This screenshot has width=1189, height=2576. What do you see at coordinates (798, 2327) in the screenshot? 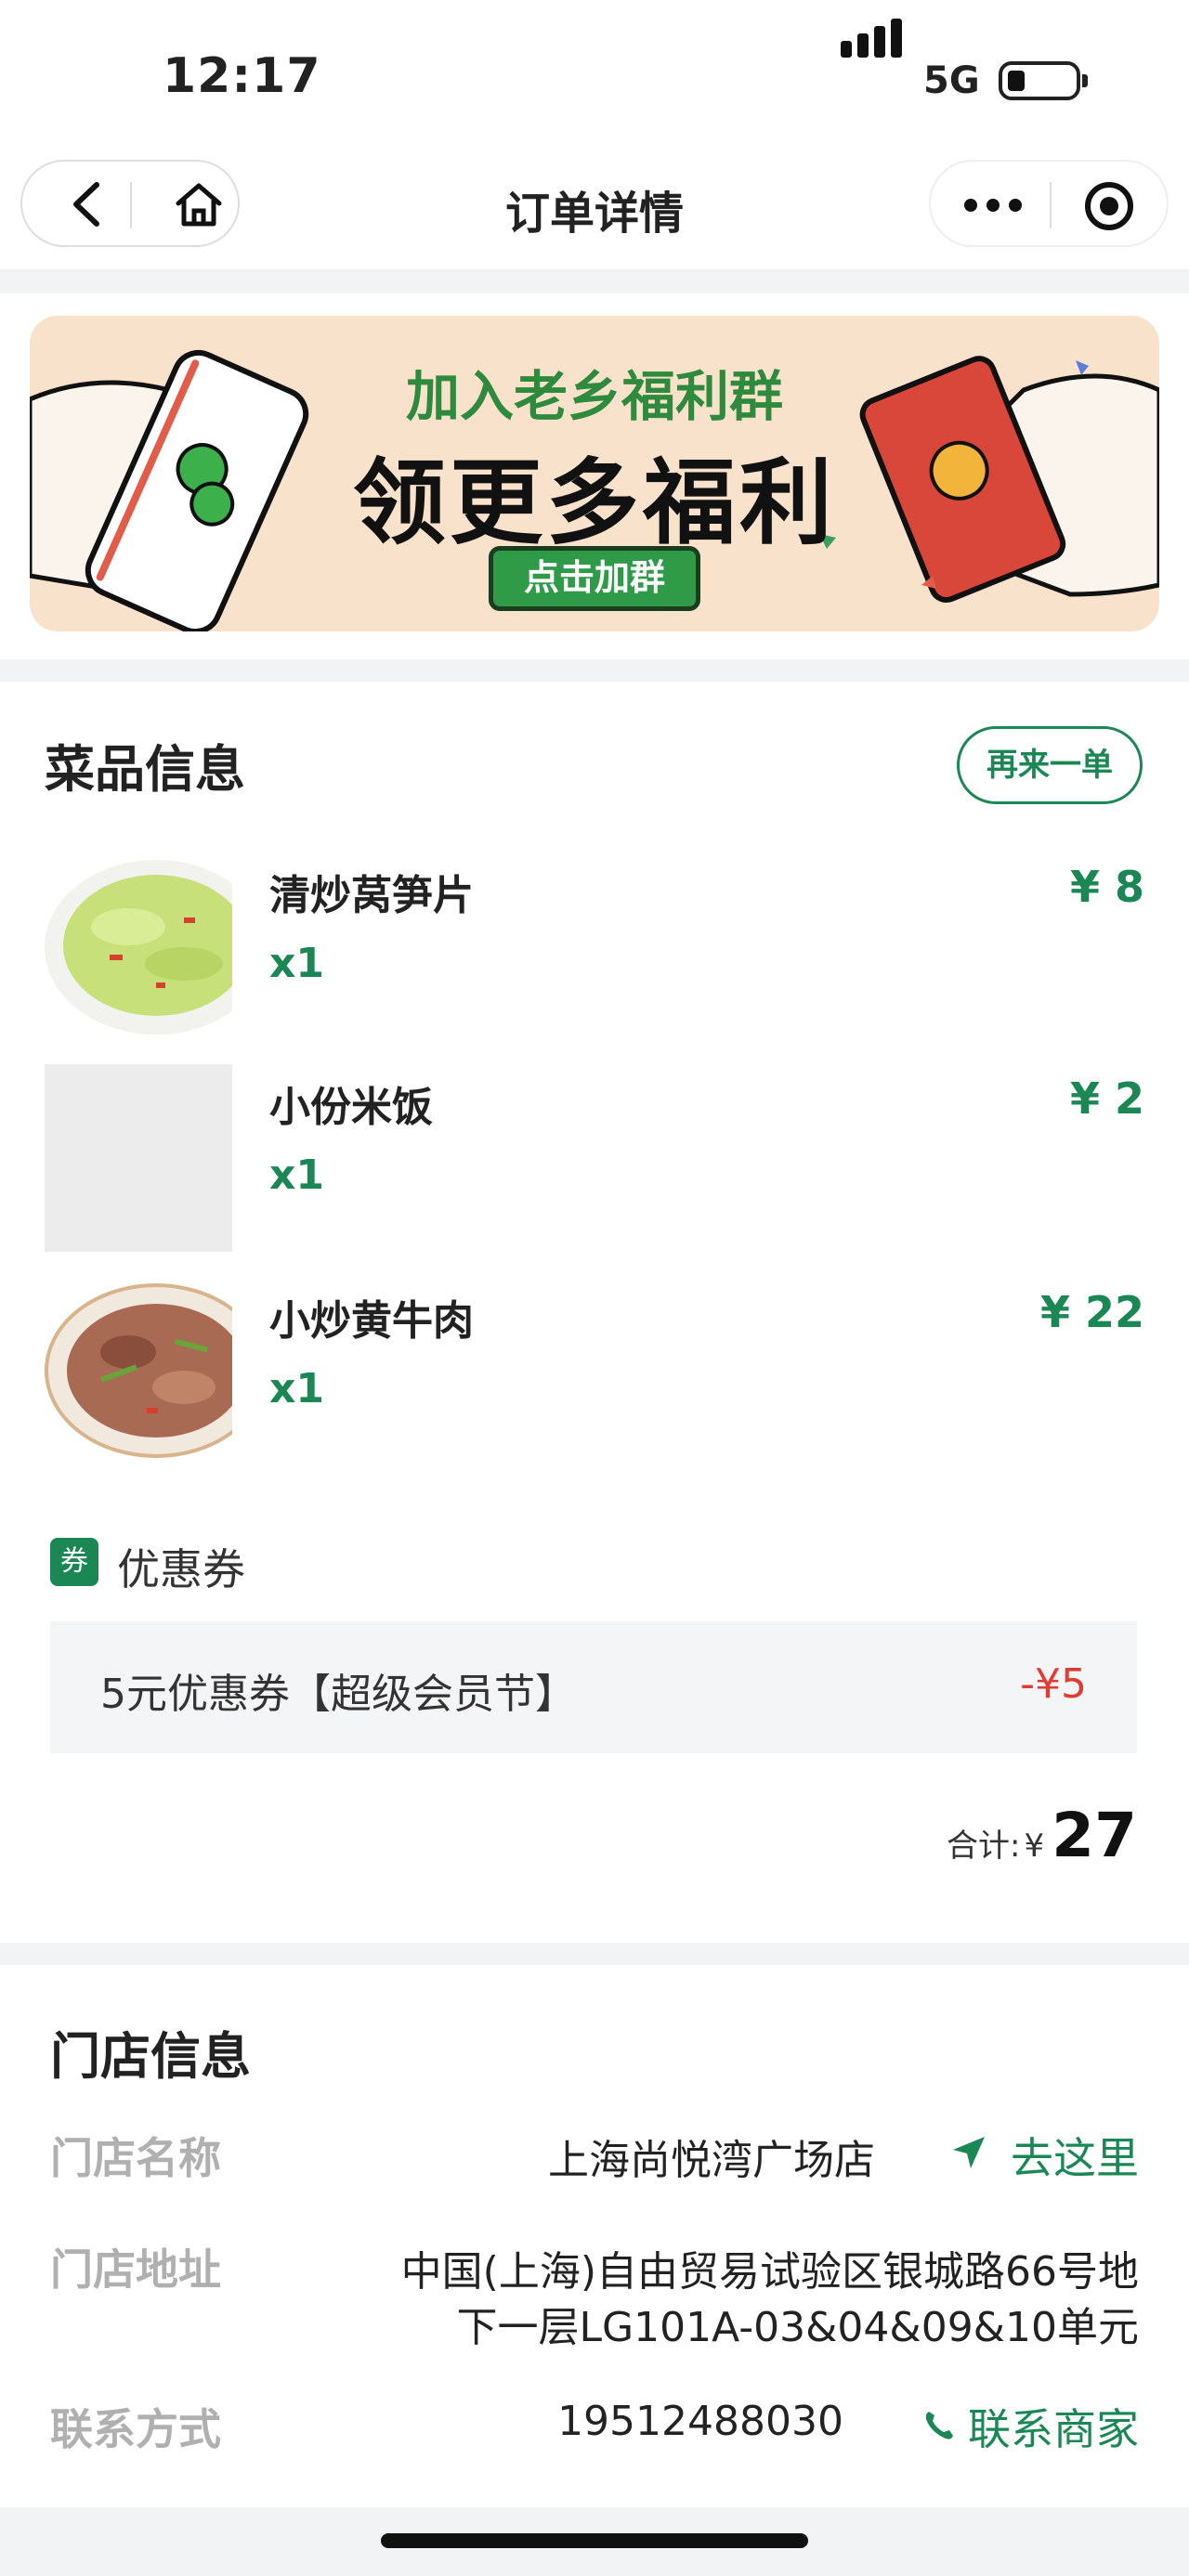
I see `store-address-line2: 下一层LG101A-03&04&09&10单元` at bounding box center [798, 2327].